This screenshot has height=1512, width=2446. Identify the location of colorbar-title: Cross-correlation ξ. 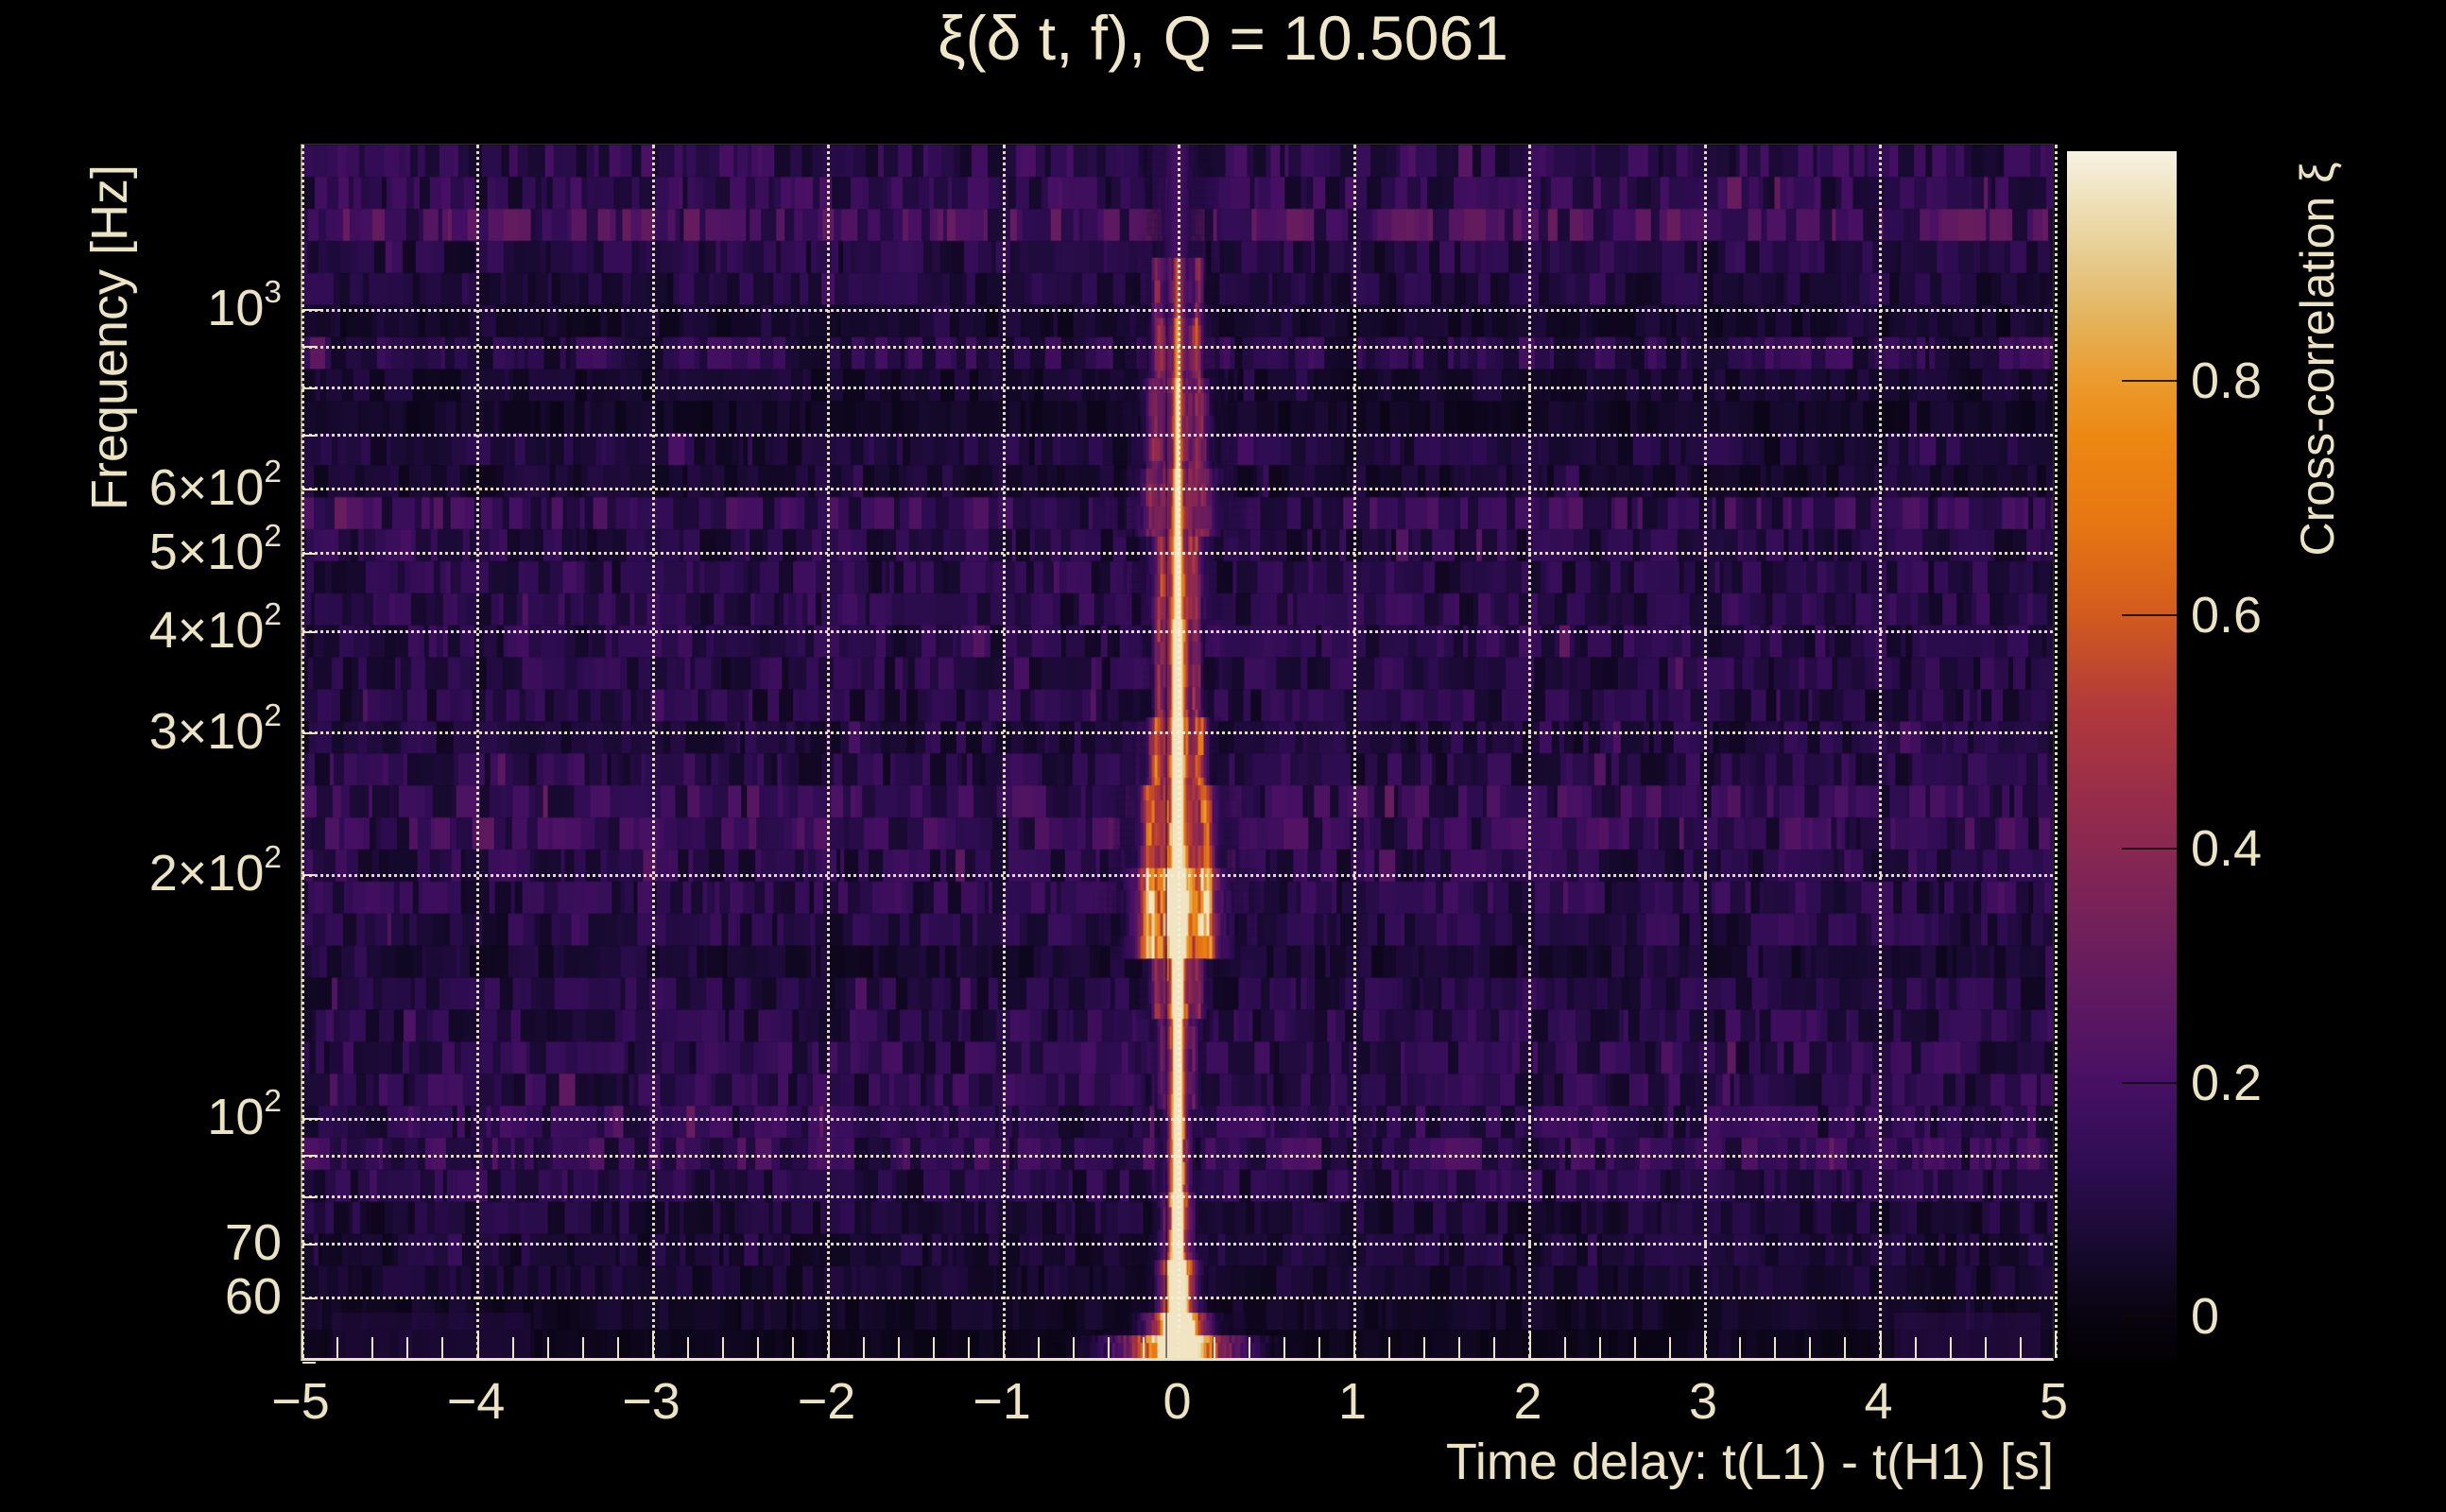
(2317, 359).